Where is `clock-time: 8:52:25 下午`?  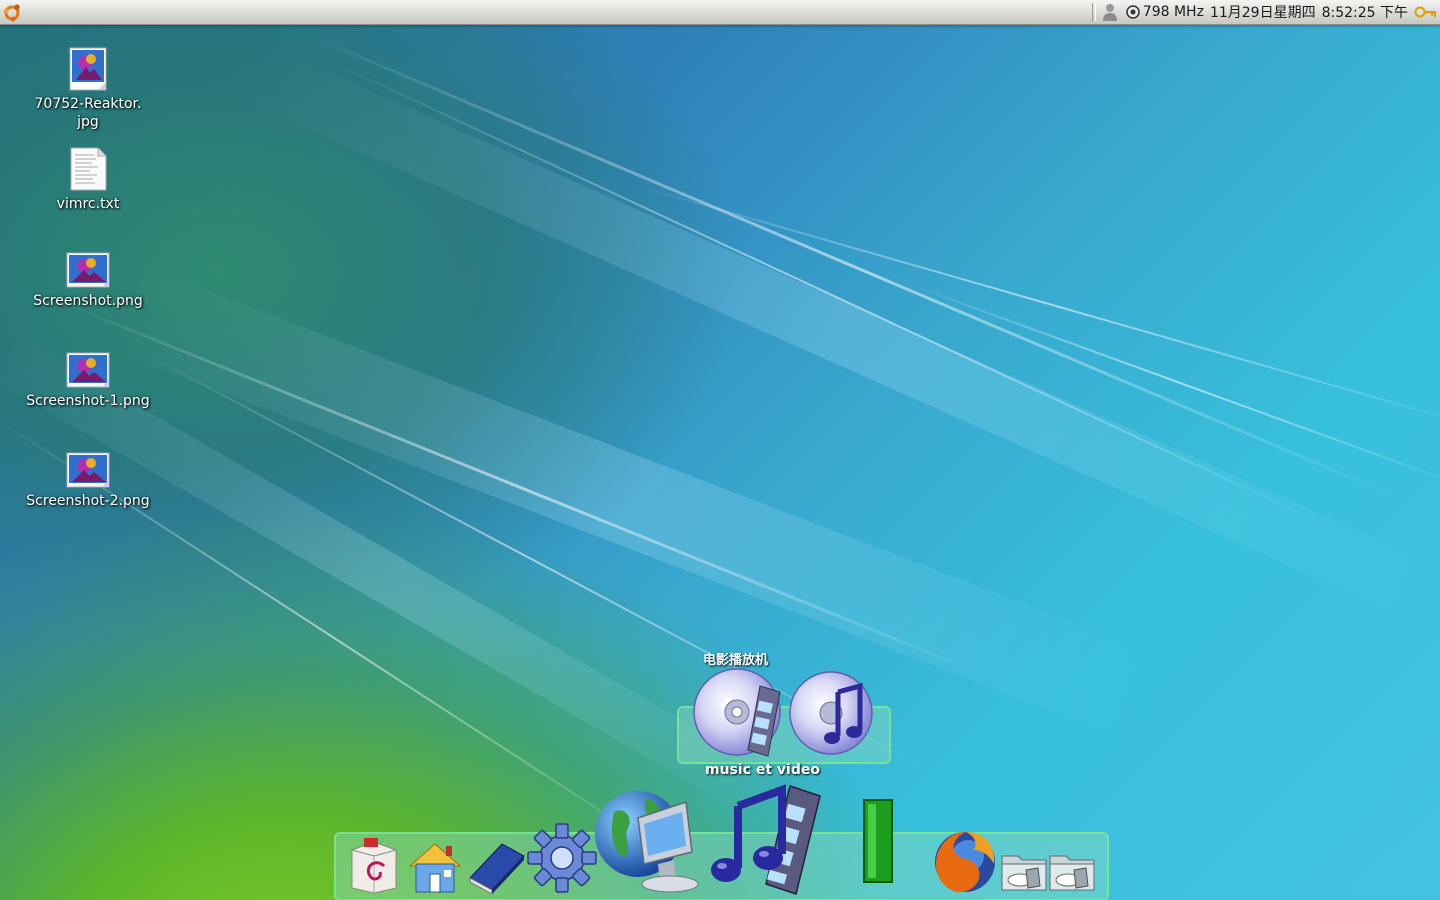 clock-time: 8:52:25 下午 is located at coordinates (1365, 12).